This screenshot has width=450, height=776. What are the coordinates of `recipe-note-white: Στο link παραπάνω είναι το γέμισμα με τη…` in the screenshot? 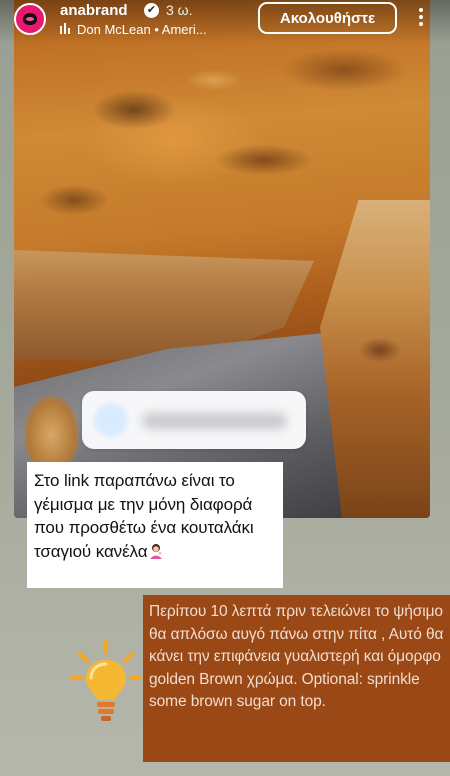 It's located at (155, 525).